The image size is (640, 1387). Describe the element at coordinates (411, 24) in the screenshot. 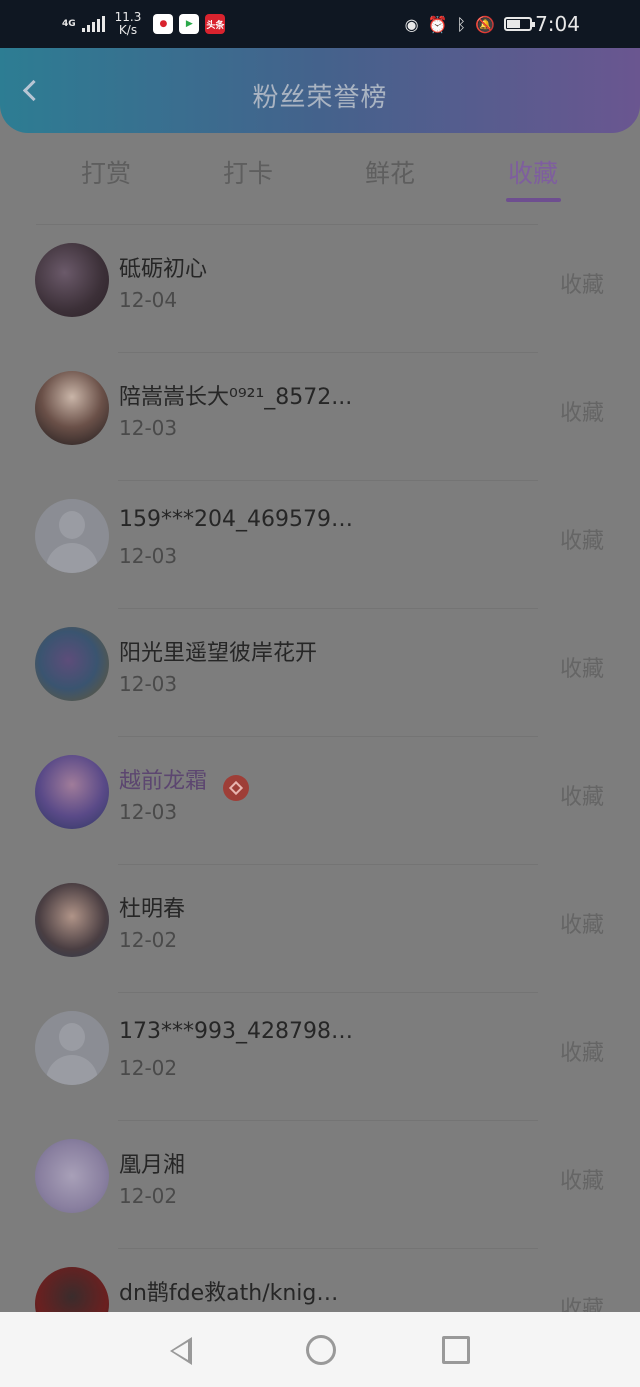

I see `eye-icon: ◉` at that location.